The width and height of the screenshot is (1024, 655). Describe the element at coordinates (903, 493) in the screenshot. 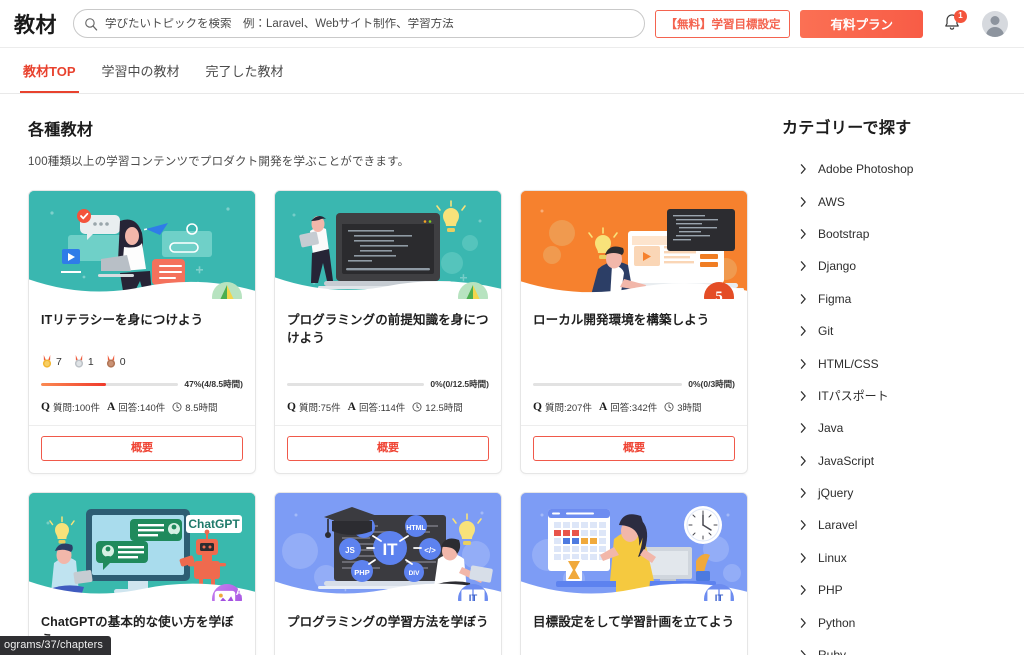

I see `sidebar-item-jquery: jQuery` at that location.